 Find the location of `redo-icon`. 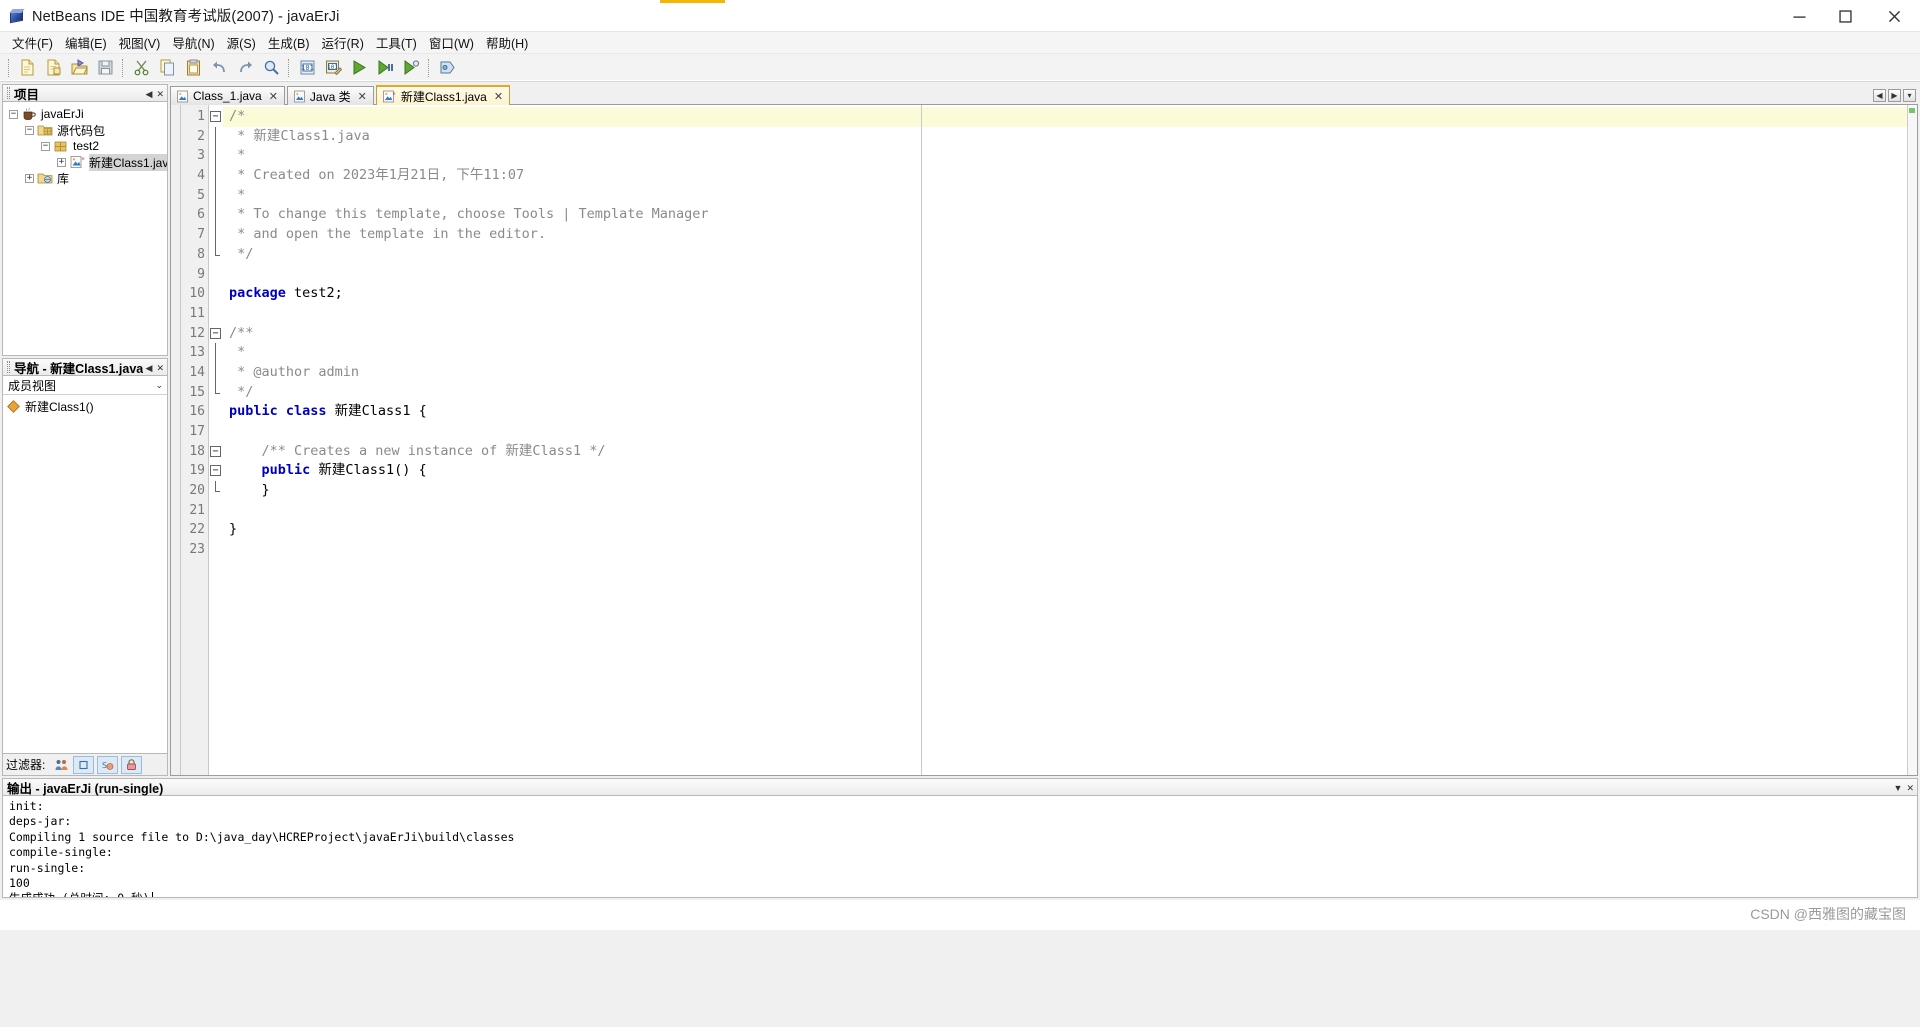

redo-icon is located at coordinates (245, 68).